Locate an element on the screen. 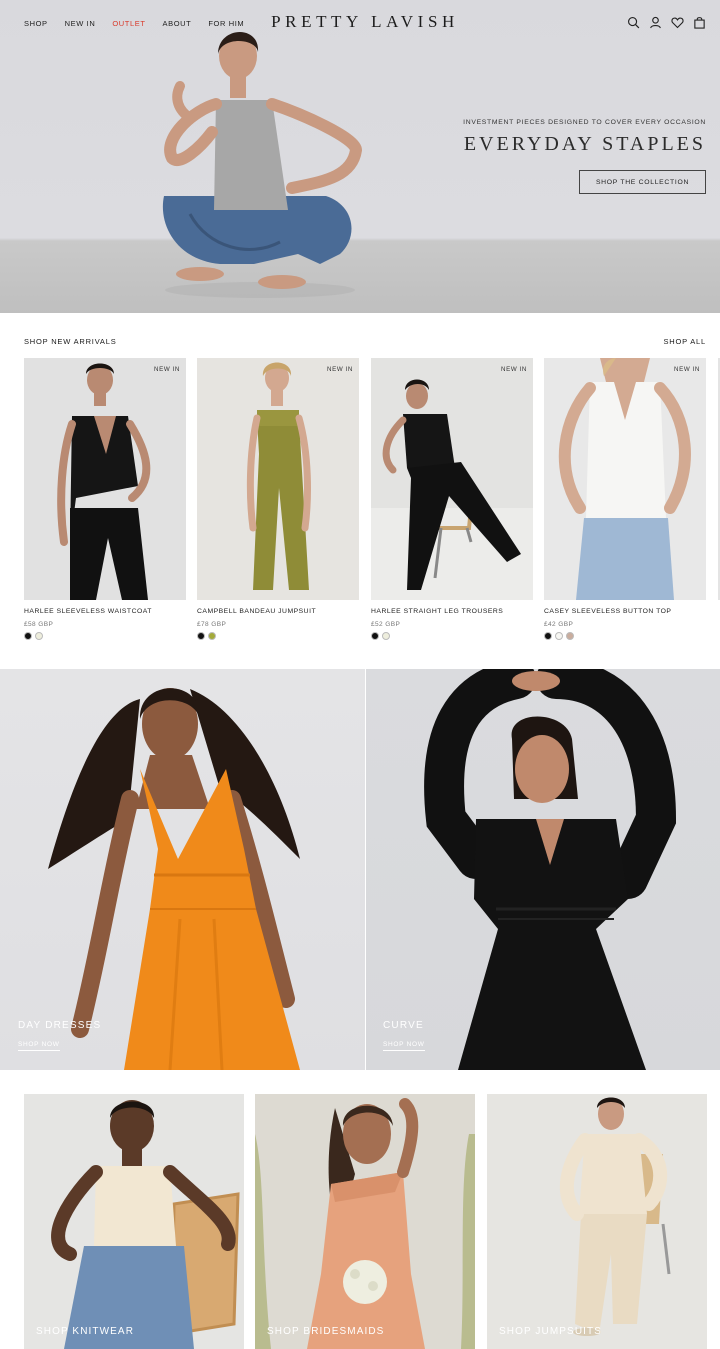 This screenshot has height=1349, width=720. model-orange-dress is located at coordinates (174, 879).